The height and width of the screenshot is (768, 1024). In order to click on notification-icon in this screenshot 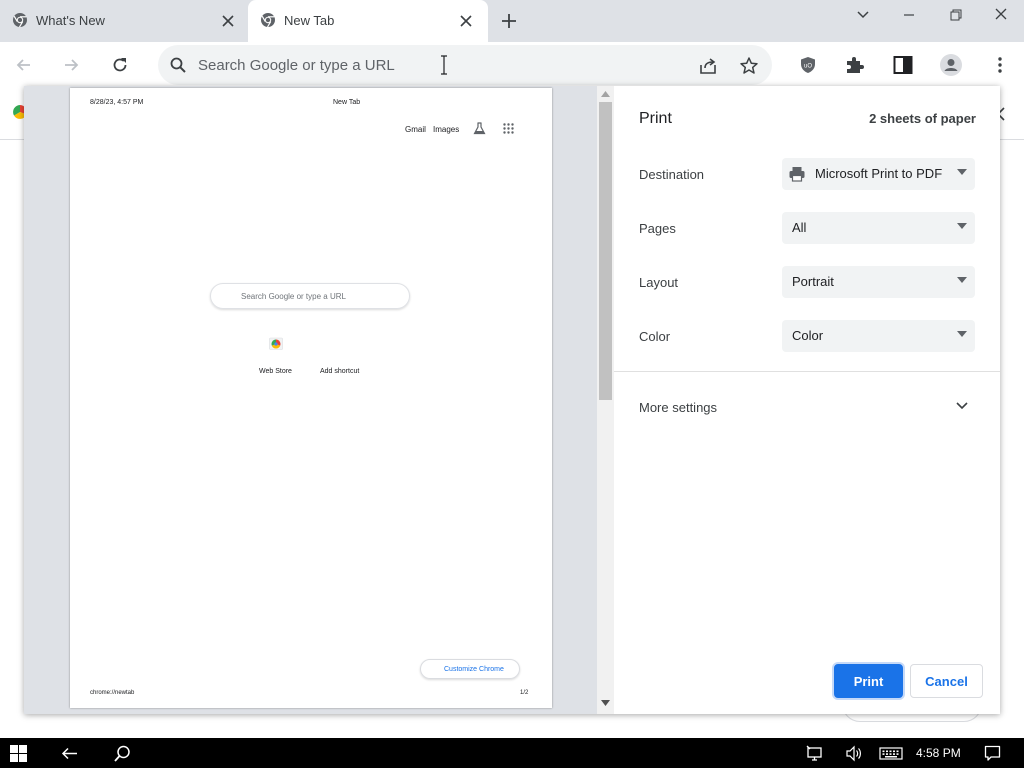, I will do `click(992, 753)`.